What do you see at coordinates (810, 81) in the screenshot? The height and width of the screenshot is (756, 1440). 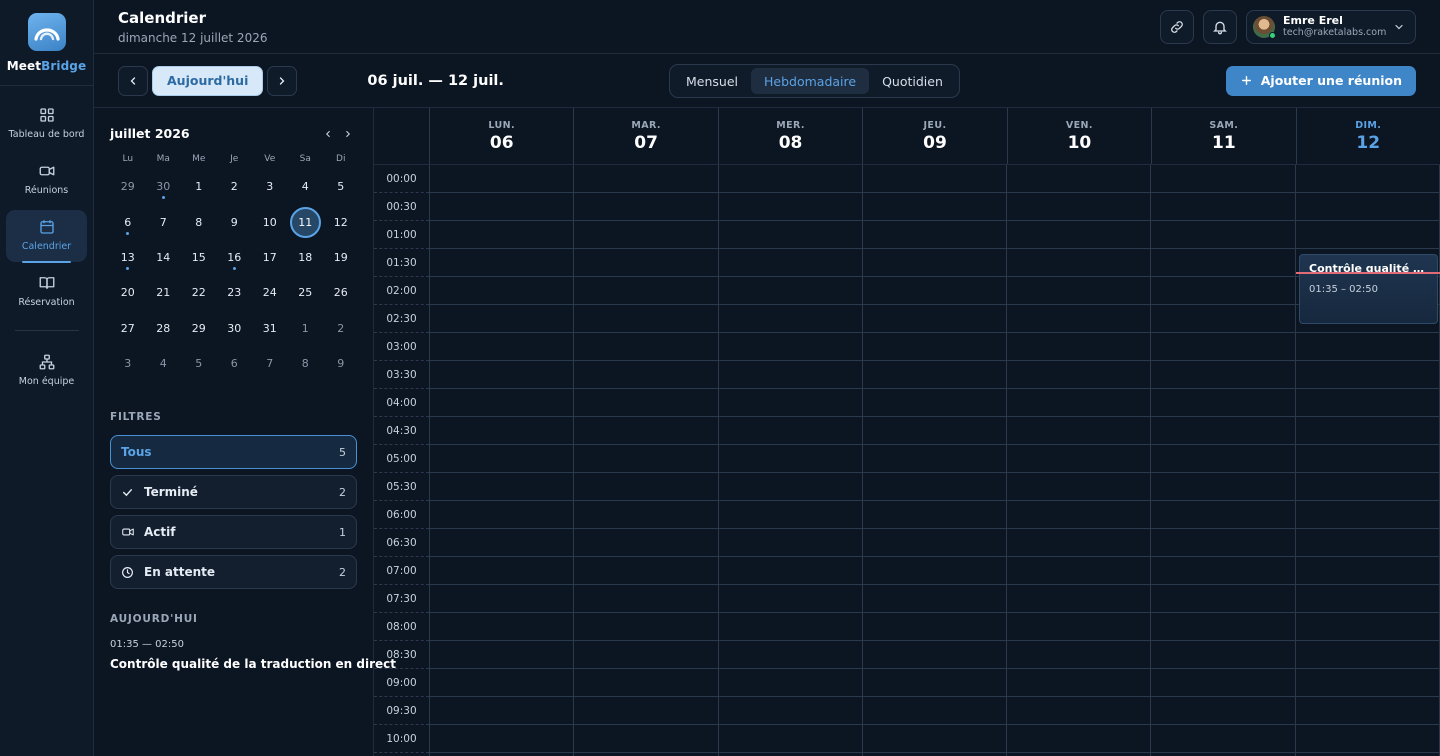 I see `view-tab-hebdomadaire: Hebdomadaire` at bounding box center [810, 81].